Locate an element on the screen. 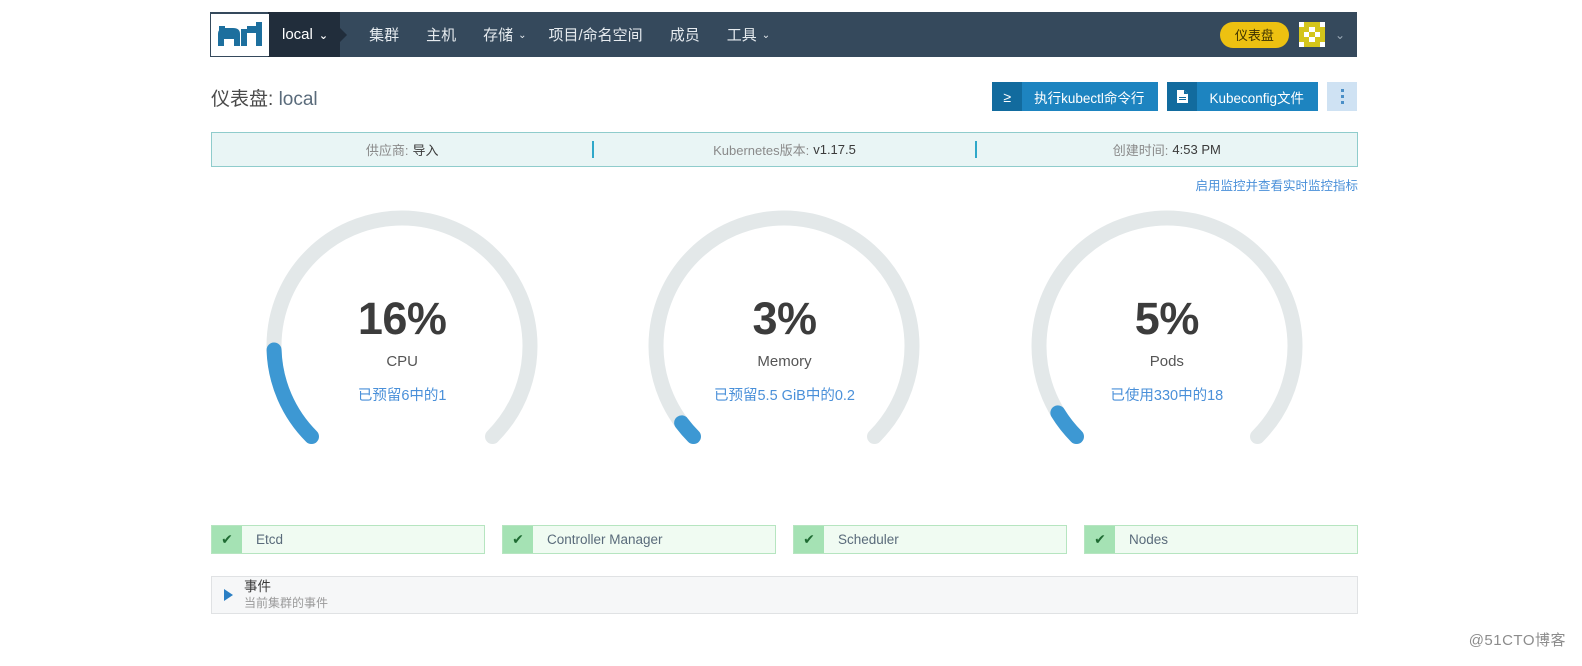 The height and width of the screenshot is (666, 1582). nav-item-members: 成员 is located at coordinates (687, 34).